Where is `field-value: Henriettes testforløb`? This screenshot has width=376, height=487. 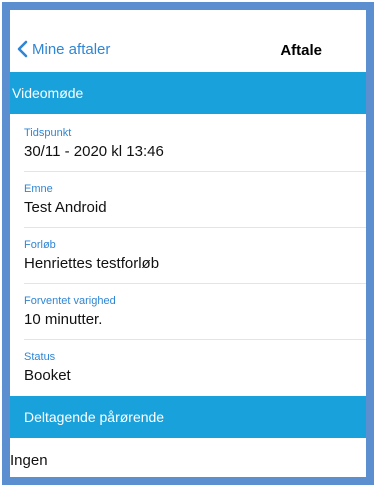 field-value: Henriettes testforløb is located at coordinates (92, 263).